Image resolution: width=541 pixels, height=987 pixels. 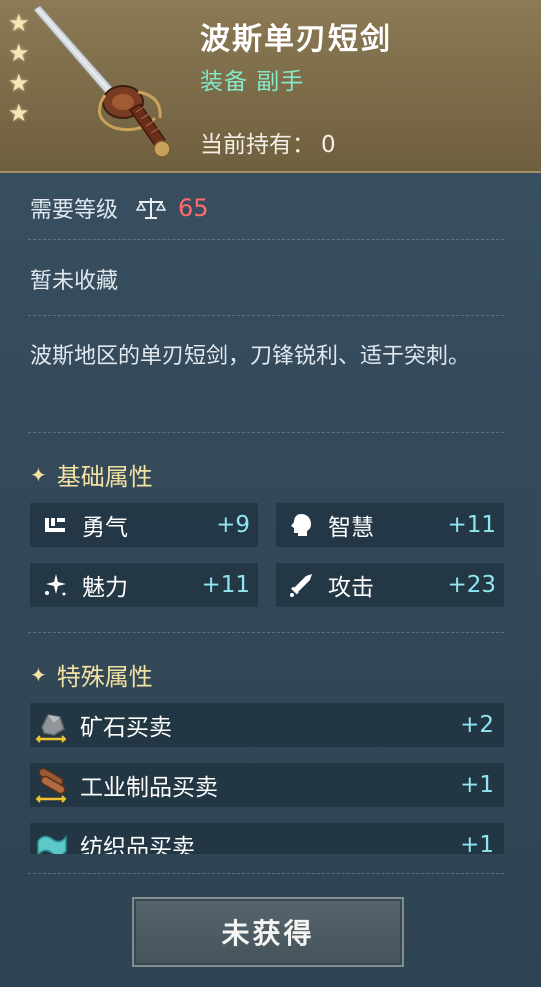 I want to click on textile-trade-icon, so click(x=52, y=840).